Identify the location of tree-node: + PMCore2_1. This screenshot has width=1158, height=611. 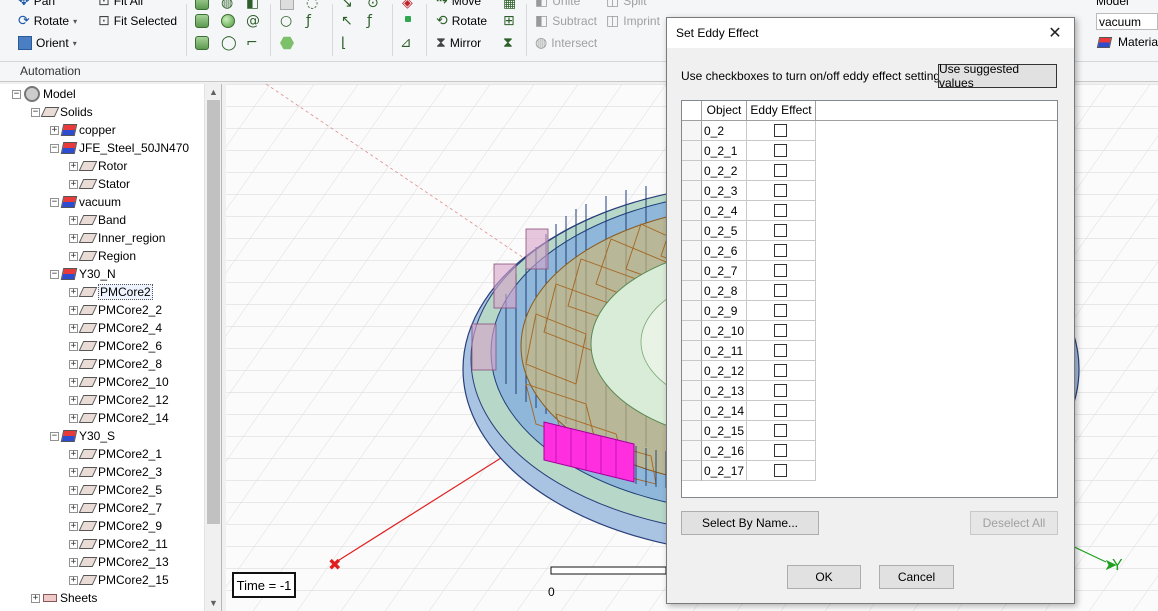
(115, 454).